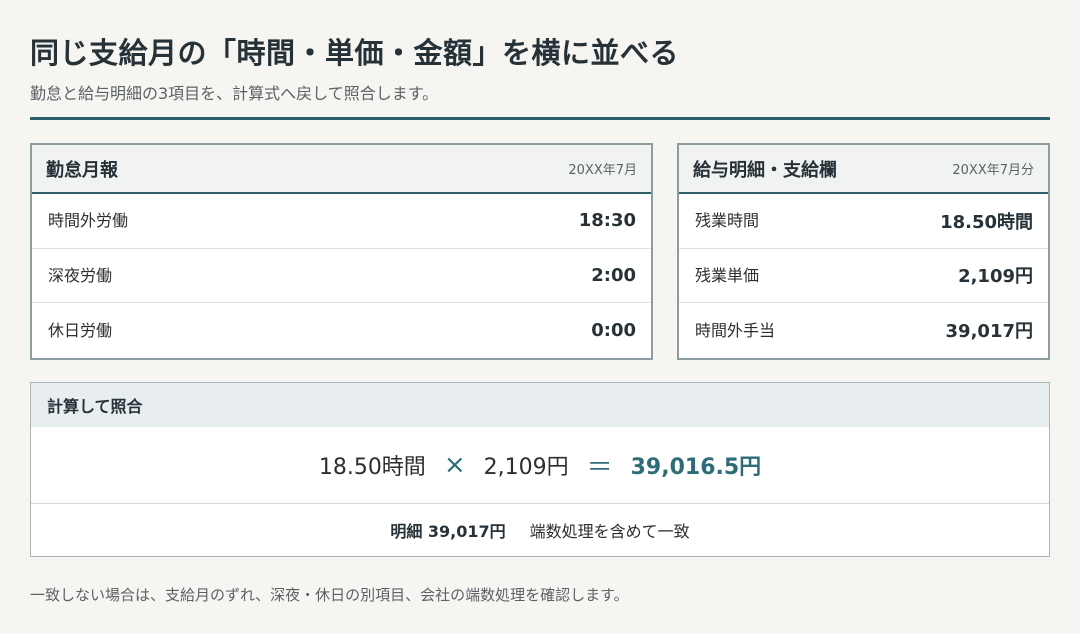 This screenshot has width=1080, height=634. I want to click on formula-result: 39,016.5円, so click(696, 467).